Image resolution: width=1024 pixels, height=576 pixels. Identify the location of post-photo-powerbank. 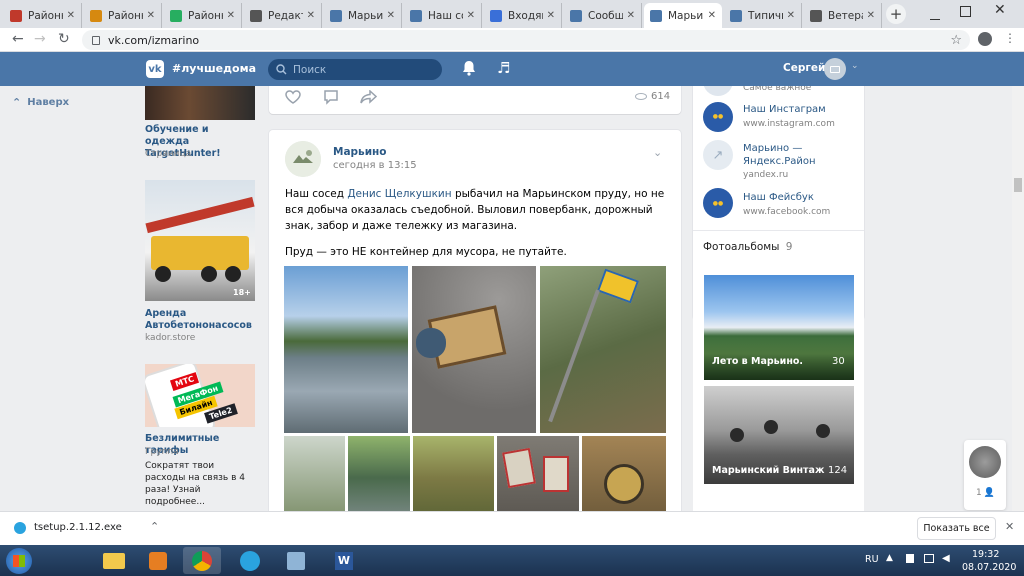
(474, 349).